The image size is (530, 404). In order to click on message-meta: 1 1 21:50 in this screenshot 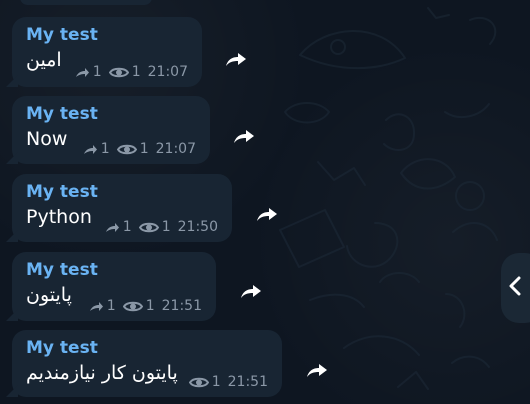, I will do `click(161, 227)`.